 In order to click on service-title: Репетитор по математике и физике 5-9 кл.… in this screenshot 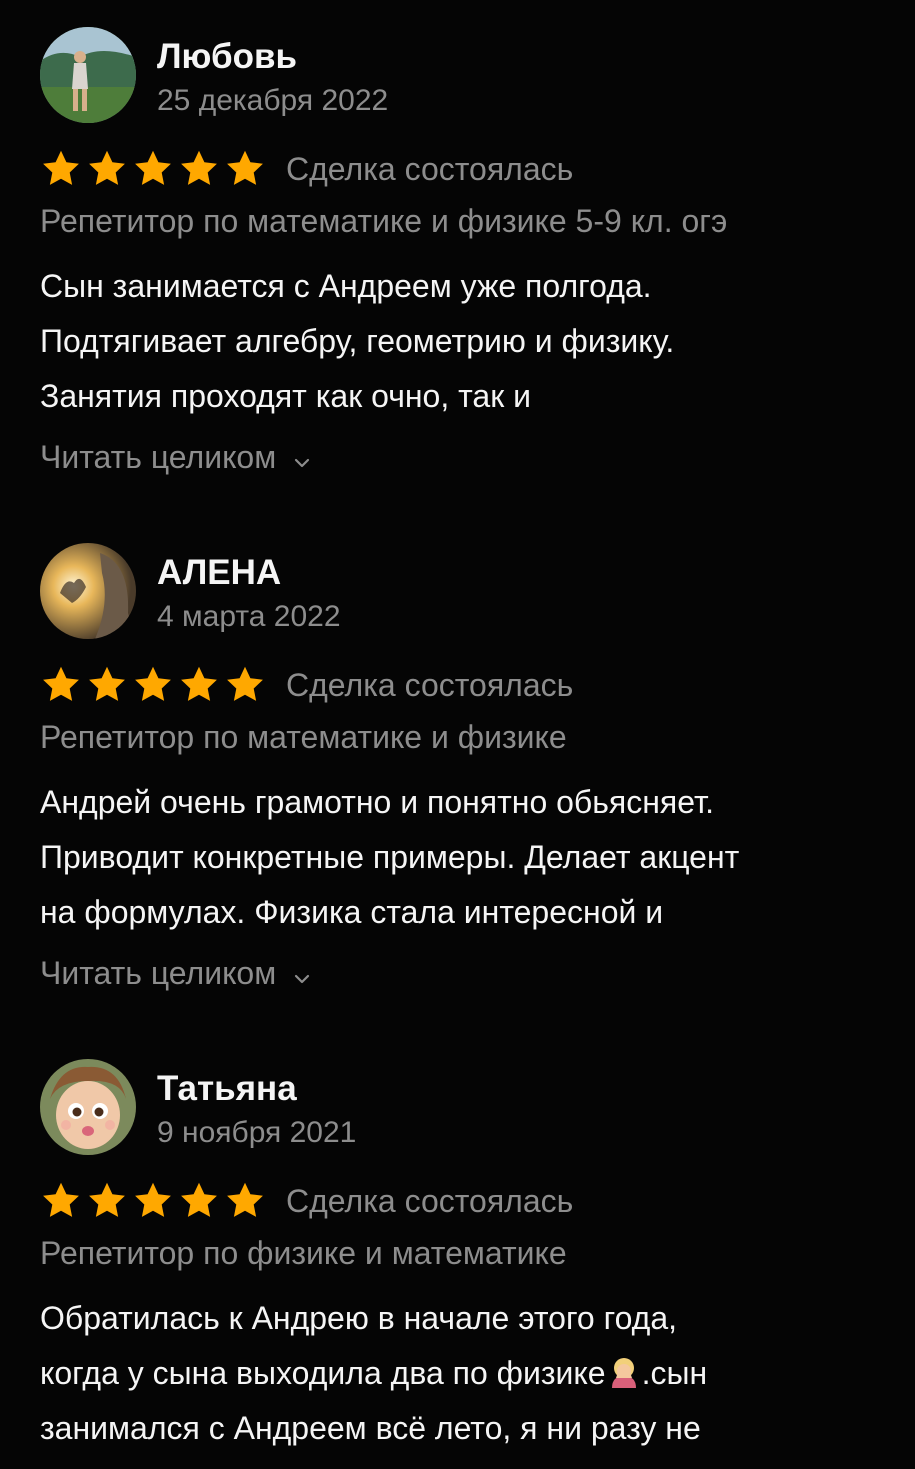, I will do `click(384, 221)`.